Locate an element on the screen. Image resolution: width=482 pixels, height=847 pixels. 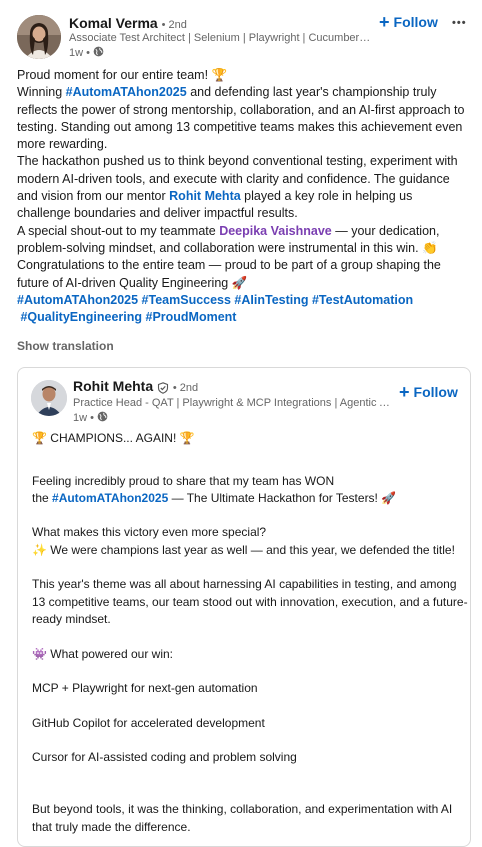
hashtags-line-2: #QualityEngineering #ProudMoment is located at coordinates (243, 317).